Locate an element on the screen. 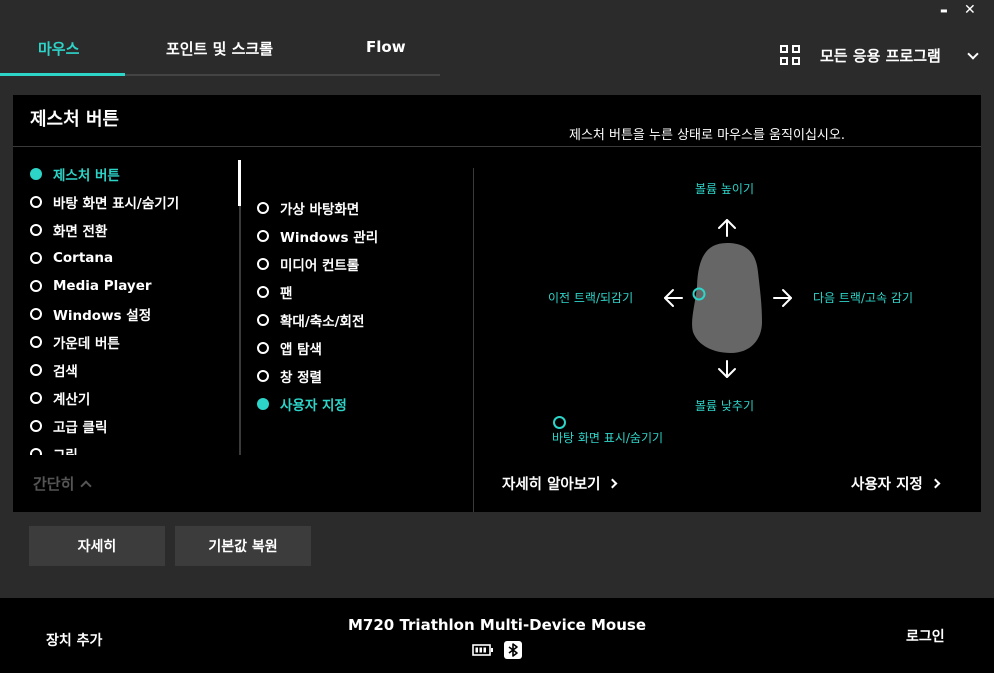 The image size is (994, 673). gesture-mode-item: Windows 관리 is located at coordinates (362, 236).